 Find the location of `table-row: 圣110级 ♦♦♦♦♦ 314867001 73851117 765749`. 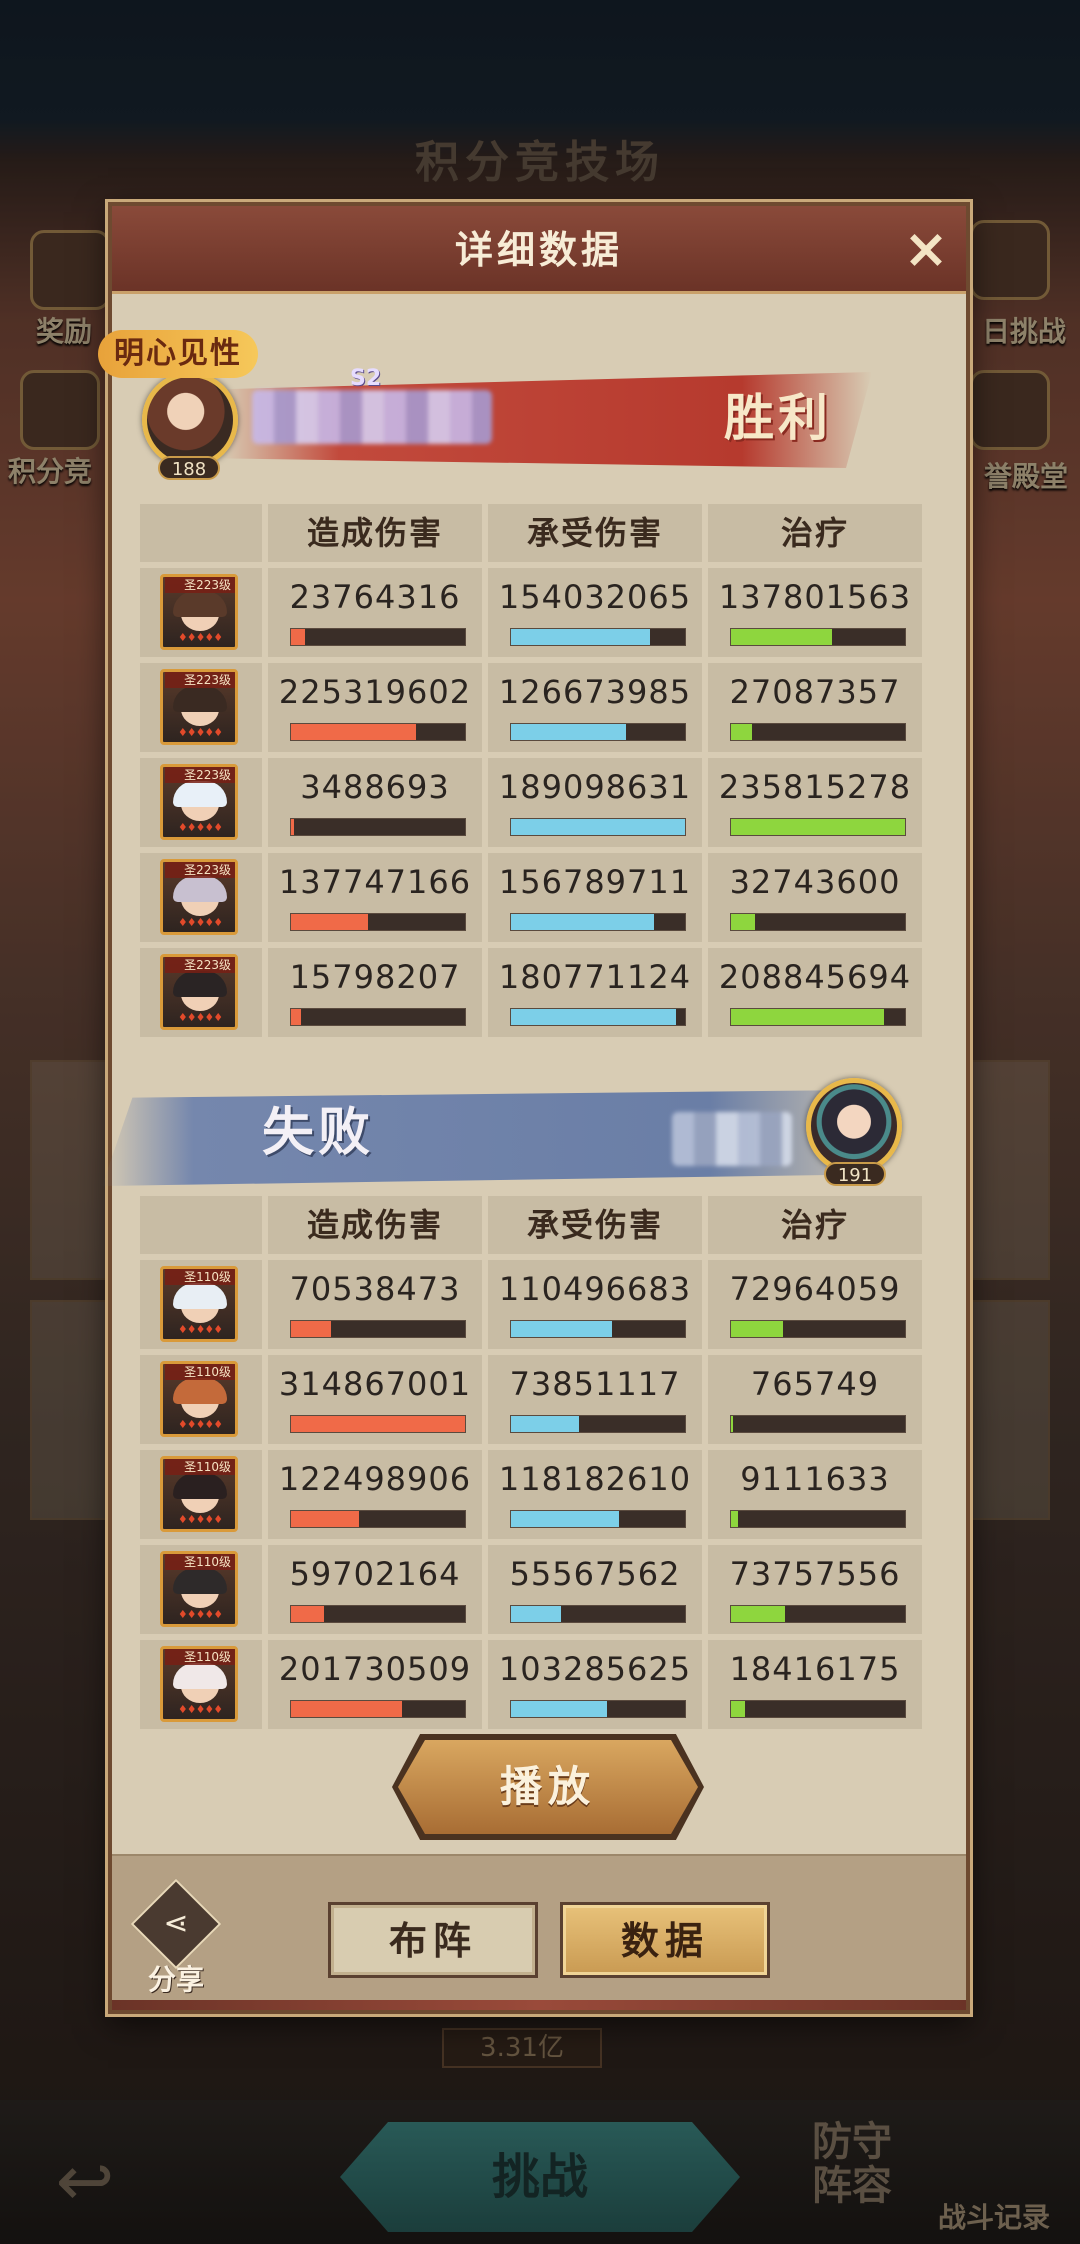

table-row: 圣110级 ♦♦♦♦♦ 314867001 73851117 765749 is located at coordinates (534, 1399).